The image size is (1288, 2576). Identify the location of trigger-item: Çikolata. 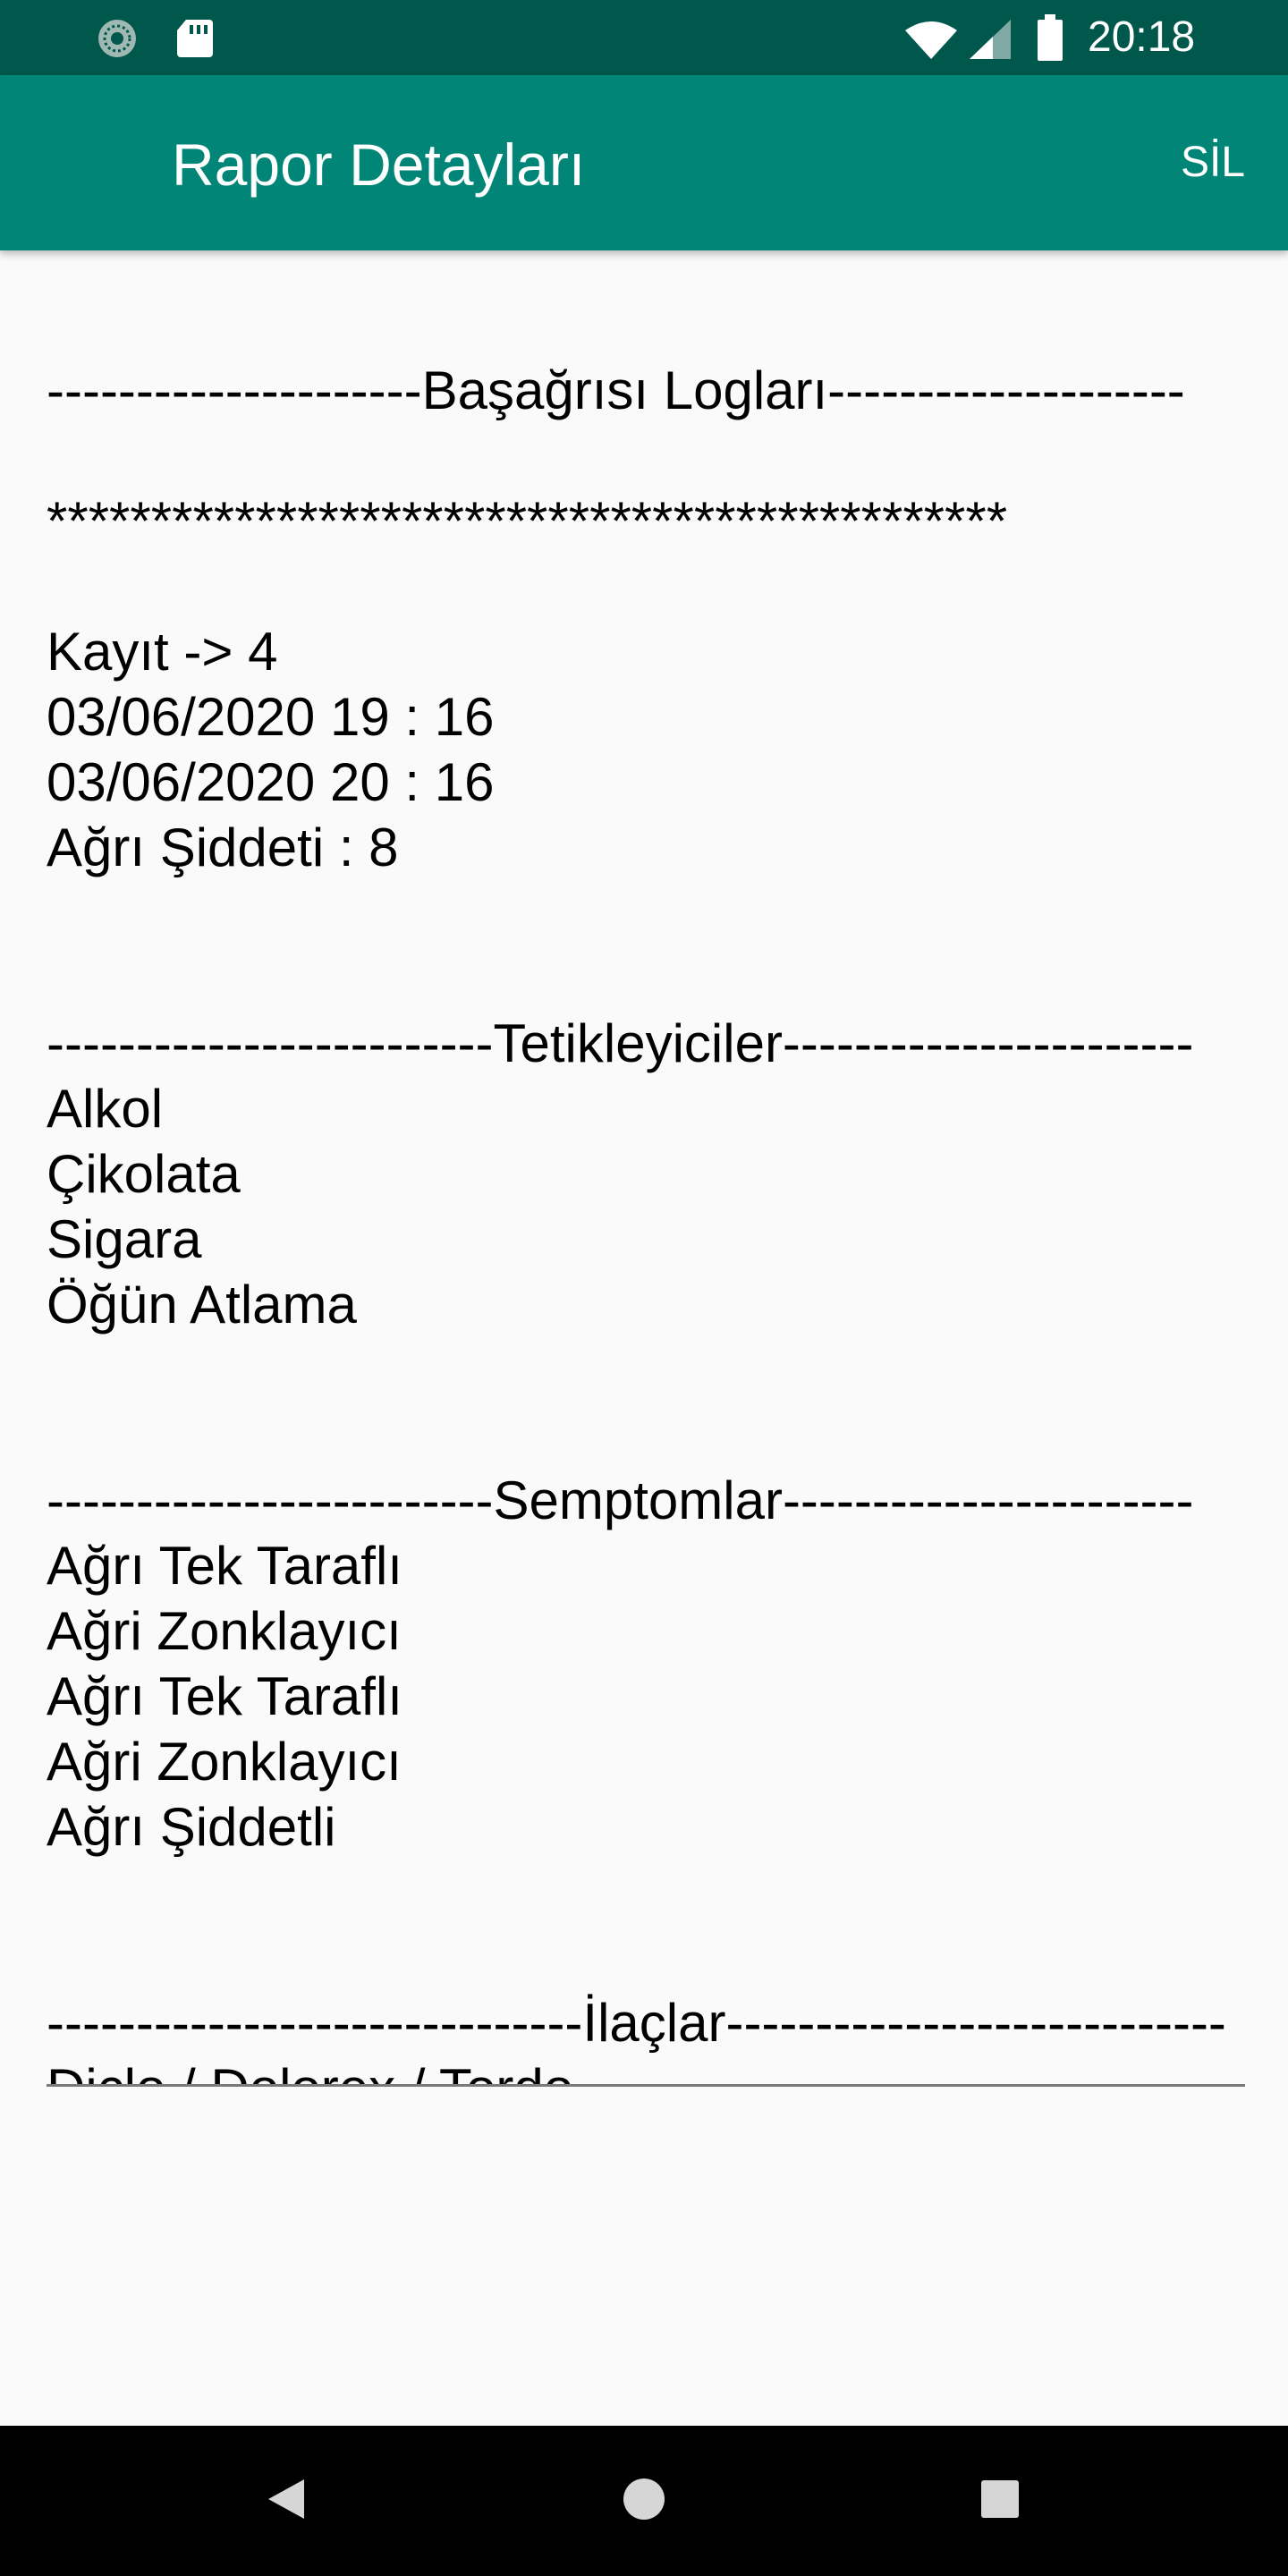
(144, 1174).